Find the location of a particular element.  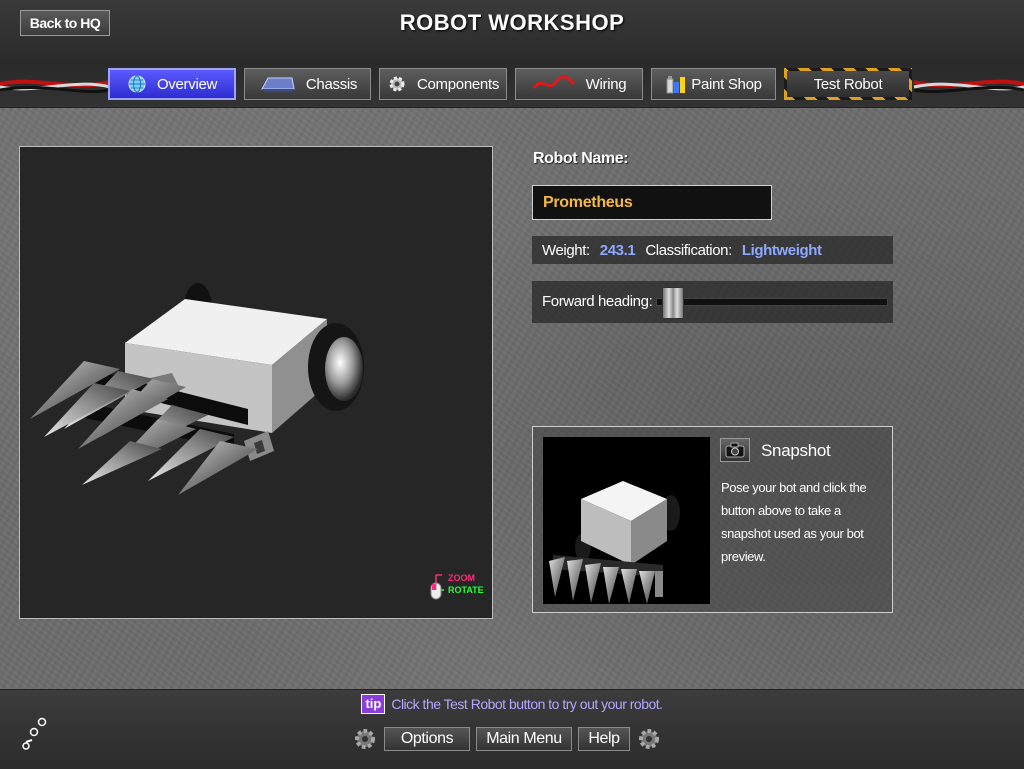

rotate-label: ROTATE is located at coordinates (466, 590).